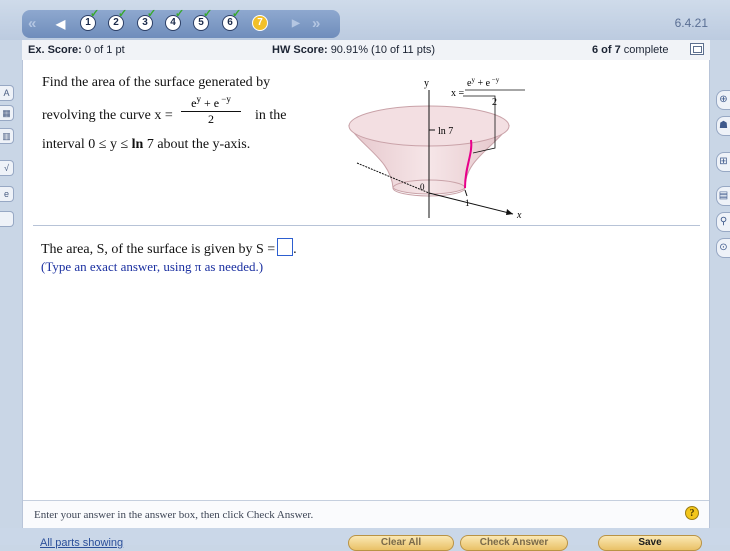  I want to click on curve-fraction-denominator: 2, so click(211, 119).